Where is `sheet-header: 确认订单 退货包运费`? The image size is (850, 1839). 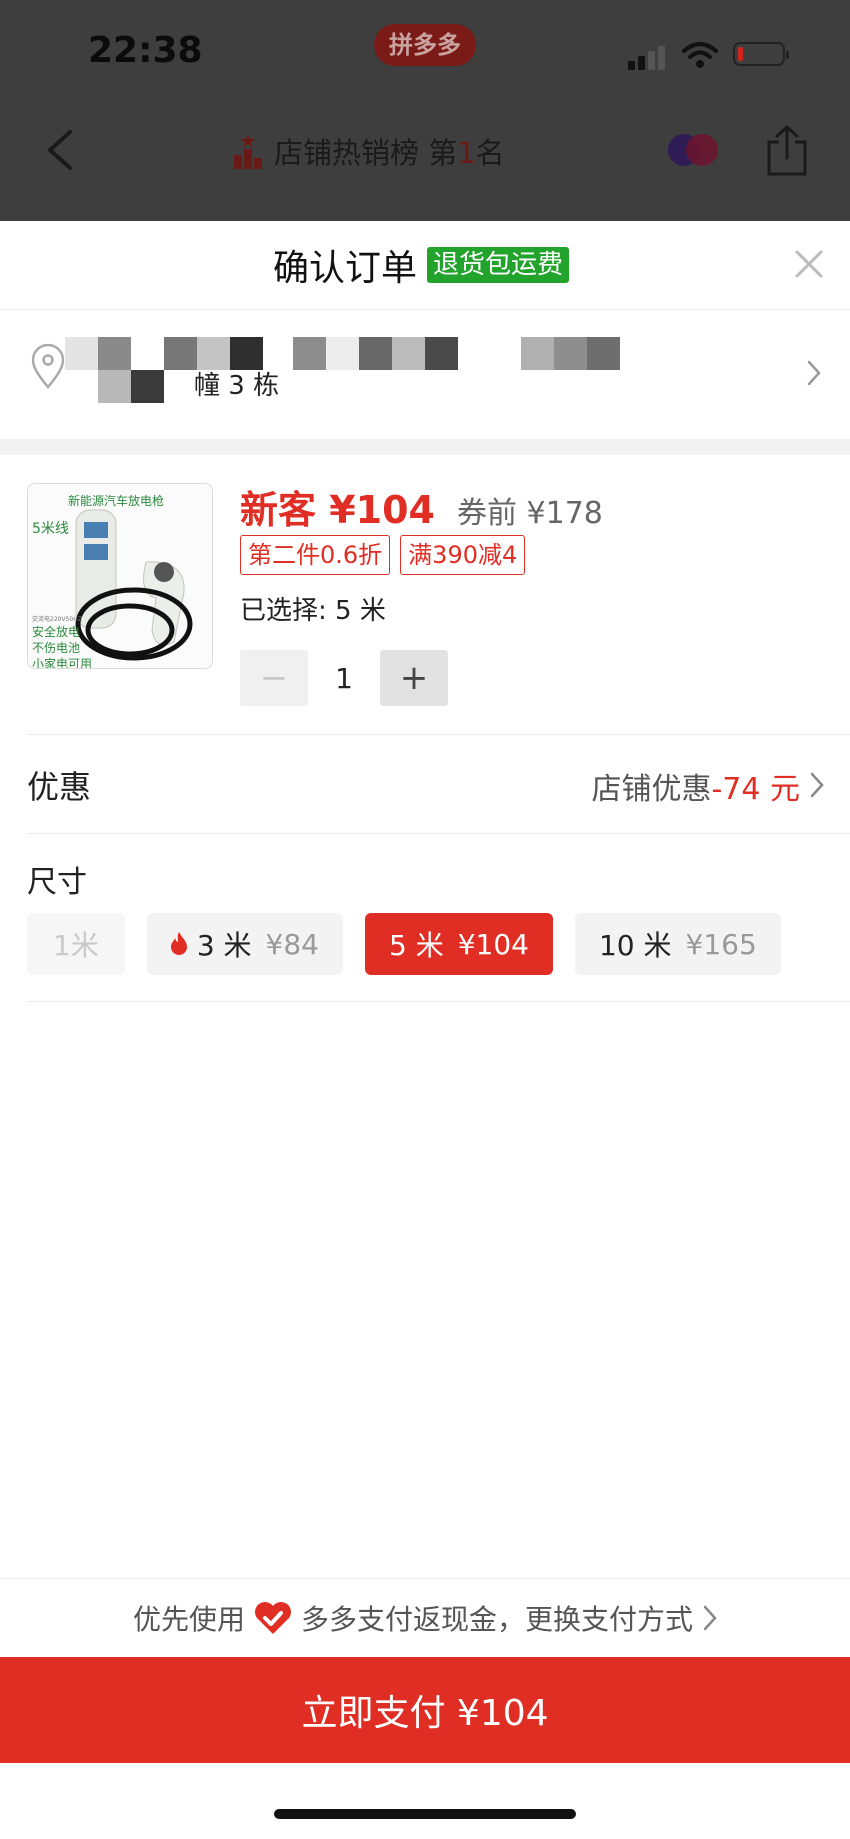
sheet-header: 确认订单 退货包运费 is located at coordinates (425, 265).